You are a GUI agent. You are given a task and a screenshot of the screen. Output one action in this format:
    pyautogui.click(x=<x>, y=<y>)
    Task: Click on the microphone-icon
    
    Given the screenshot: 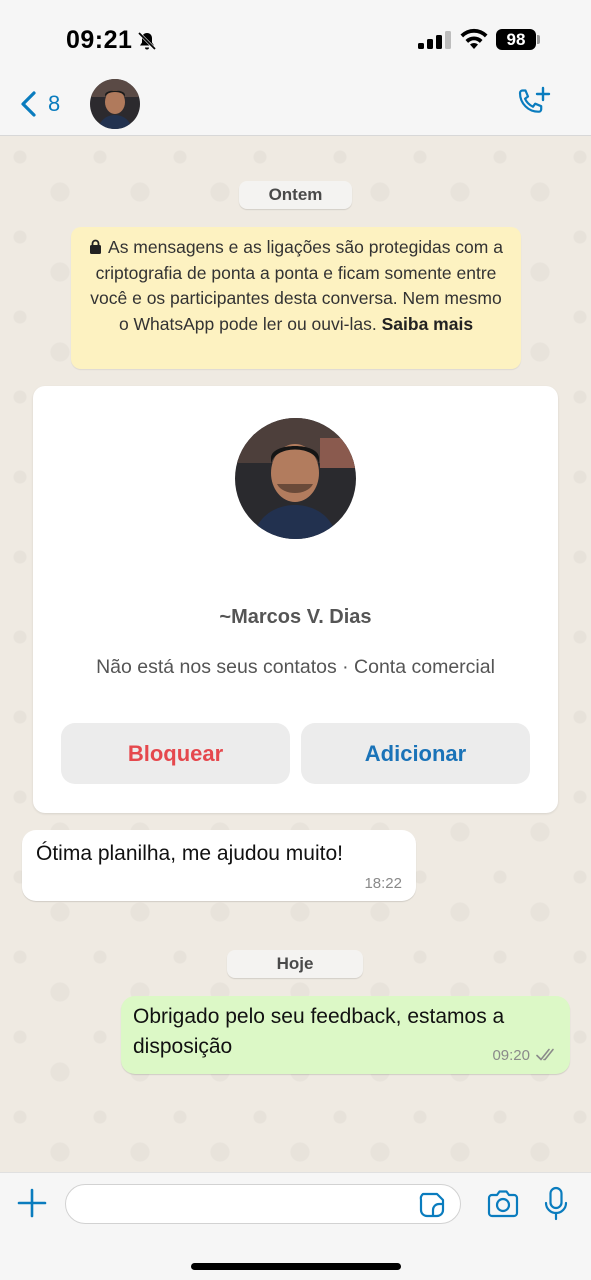 What is the action you would take?
    pyautogui.click(x=556, y=1204)
    